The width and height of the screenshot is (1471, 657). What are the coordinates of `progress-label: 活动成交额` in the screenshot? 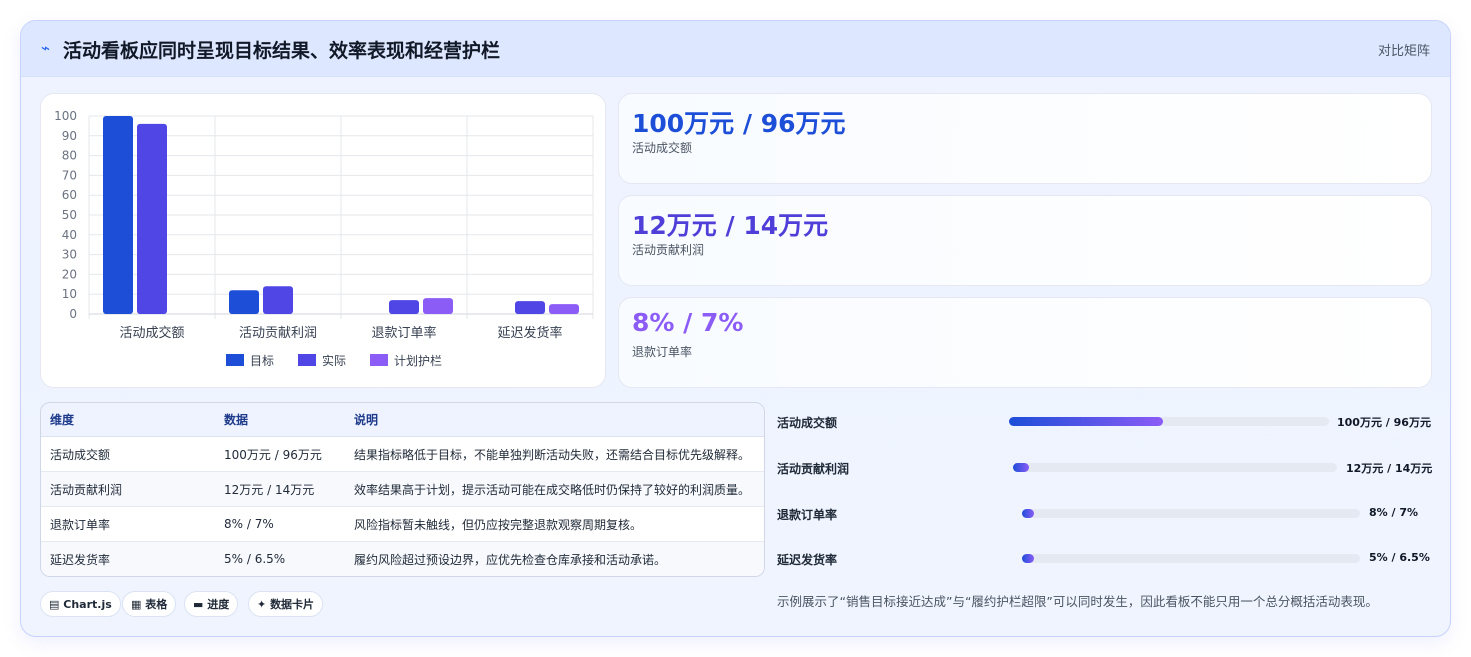 It's located at (807, 423).